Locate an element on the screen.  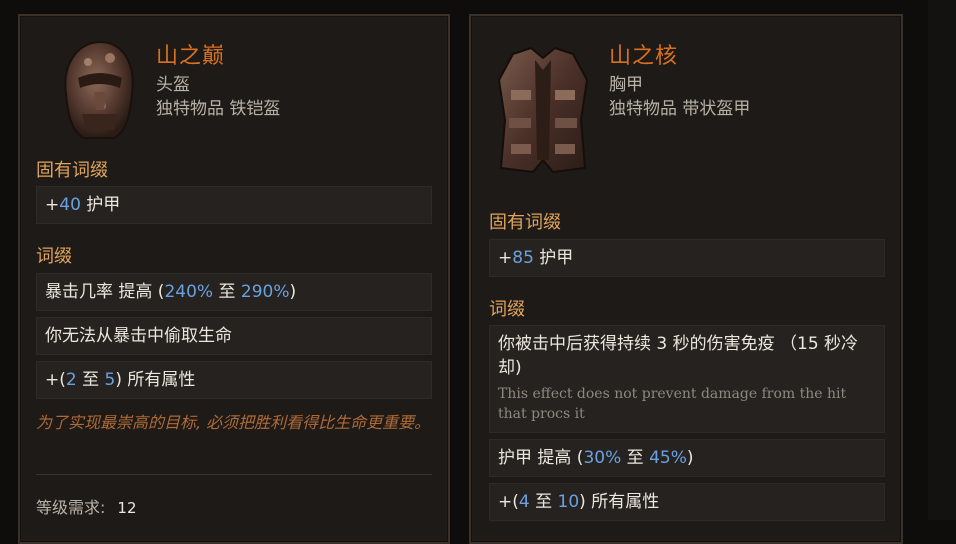
level-requirement: 等级需求: 12 is located at coordinates (86, 507).